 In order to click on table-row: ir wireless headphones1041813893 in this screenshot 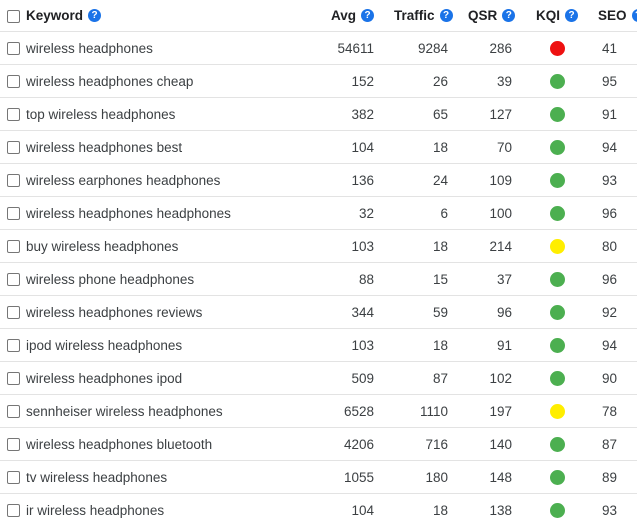, I will do `click(318, 510)`.